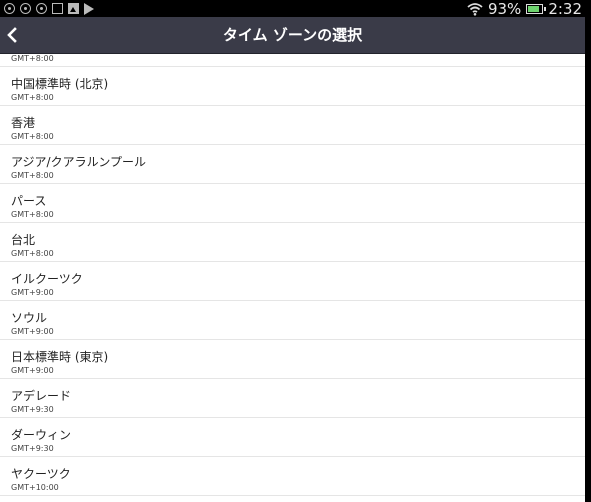  I want to click on time-zone-name: ダーウィン, so click(41, 435).